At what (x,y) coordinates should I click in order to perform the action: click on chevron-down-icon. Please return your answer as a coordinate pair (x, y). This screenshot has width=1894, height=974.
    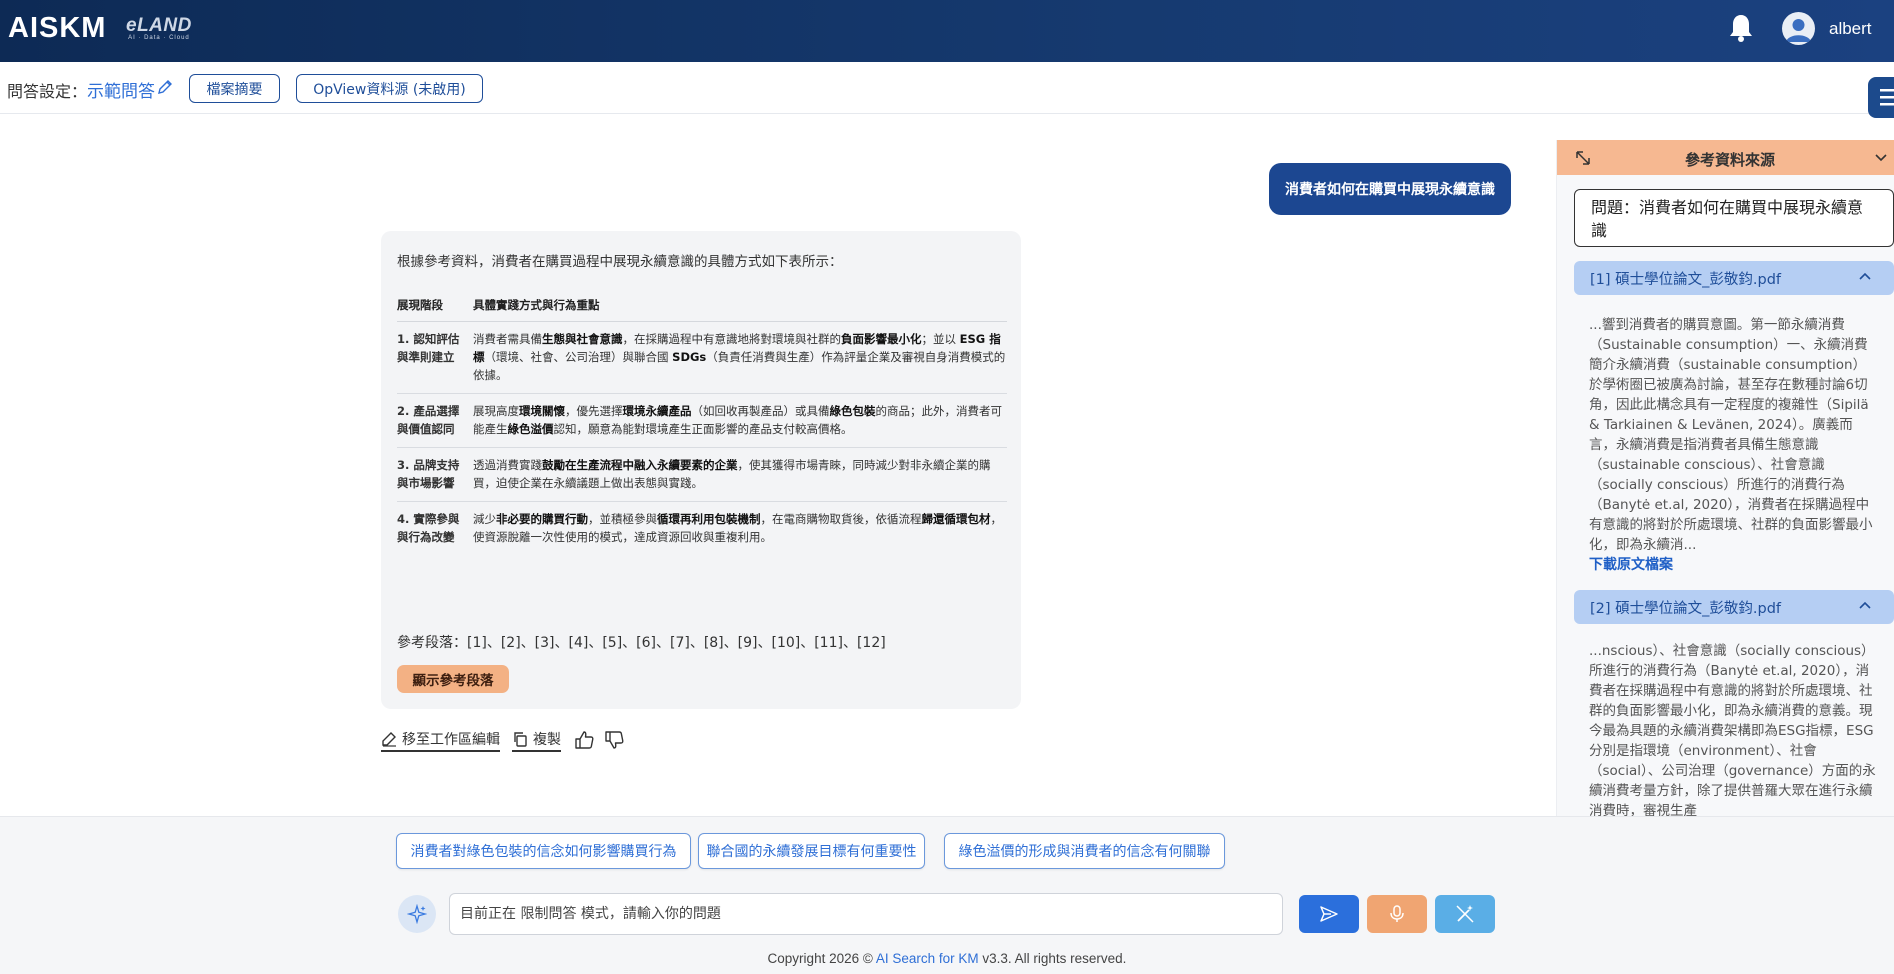
    Looking at the image, I should click on (1881, 158).